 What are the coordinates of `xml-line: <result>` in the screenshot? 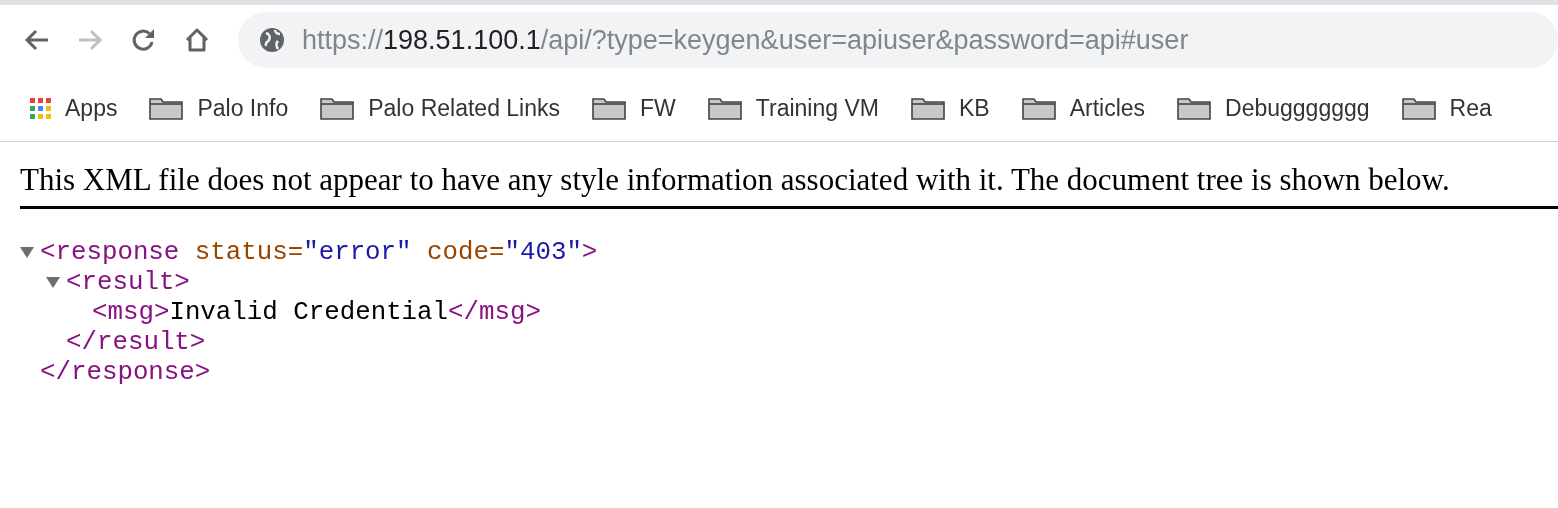 It's located at (128, 282).